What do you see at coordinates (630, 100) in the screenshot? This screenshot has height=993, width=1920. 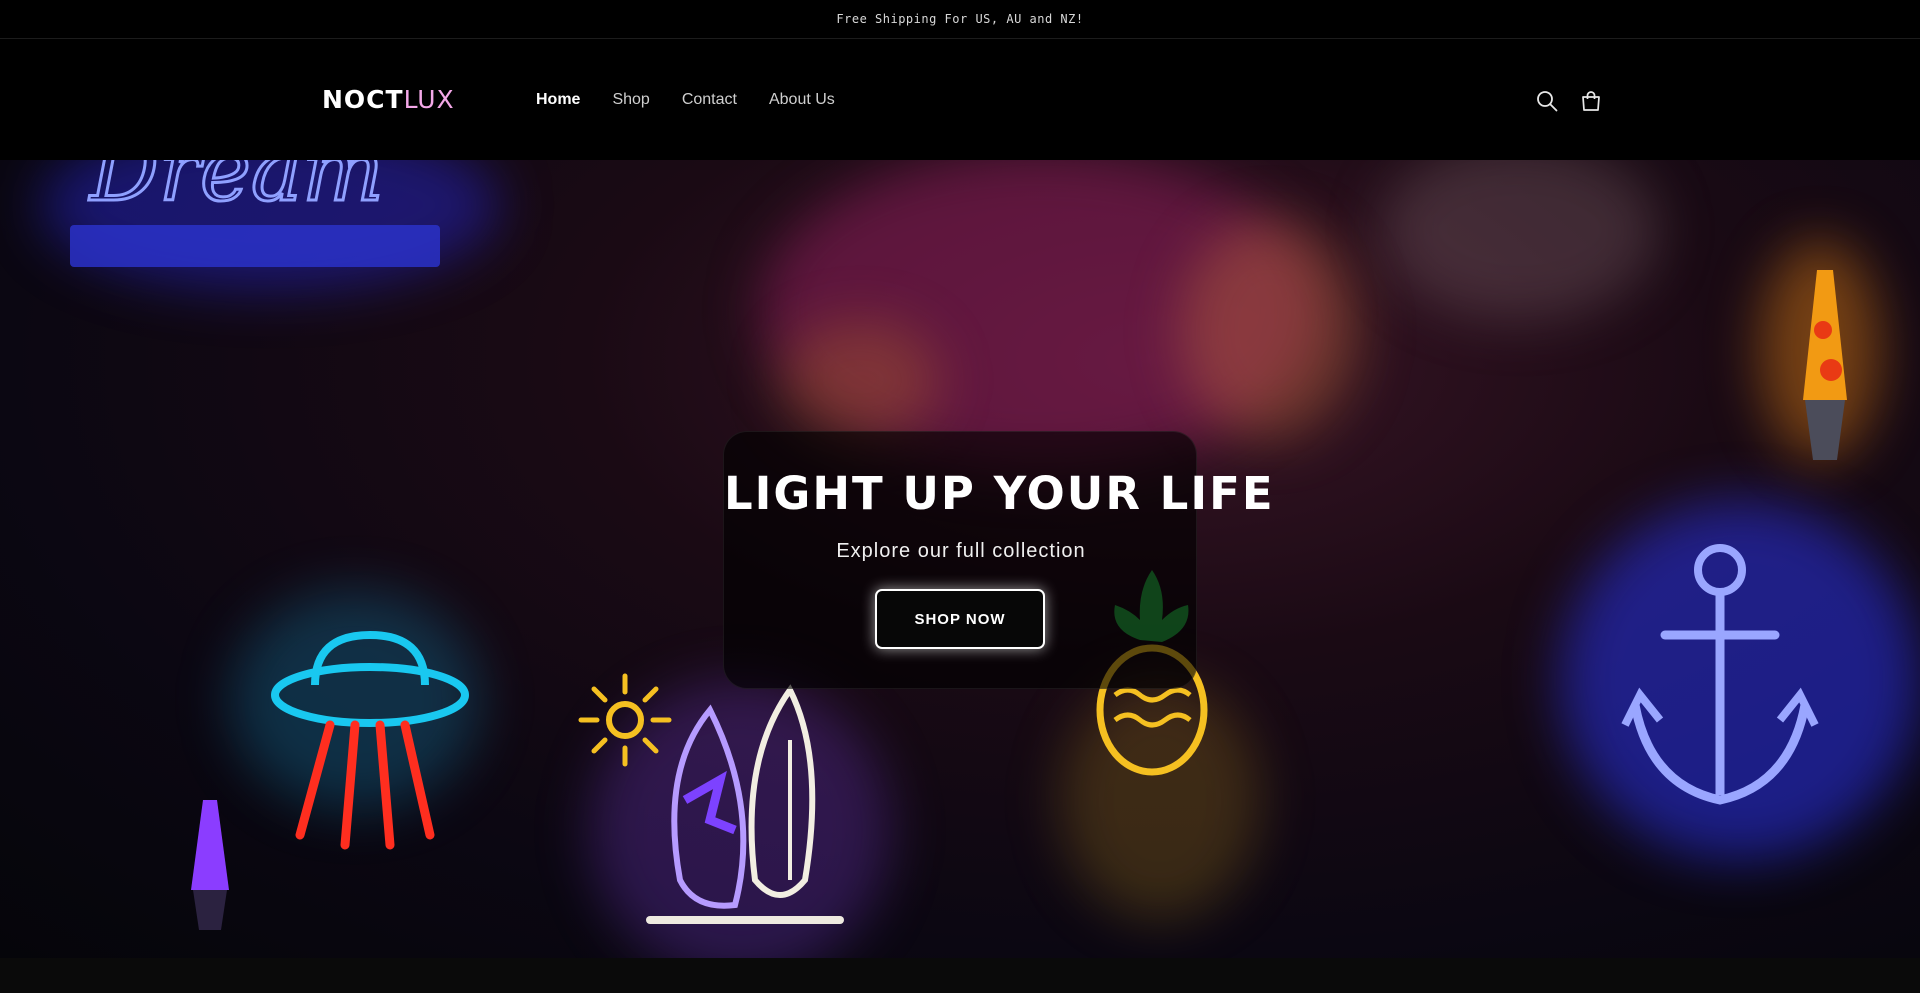 I see `nav-shop: Shop` at bounding box center [630, 100].